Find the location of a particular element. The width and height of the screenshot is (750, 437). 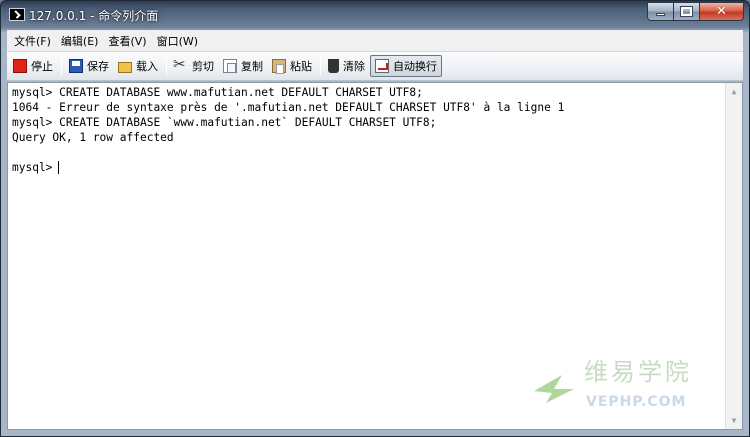

word-wrap-icon is located at coordinates (382, 66).